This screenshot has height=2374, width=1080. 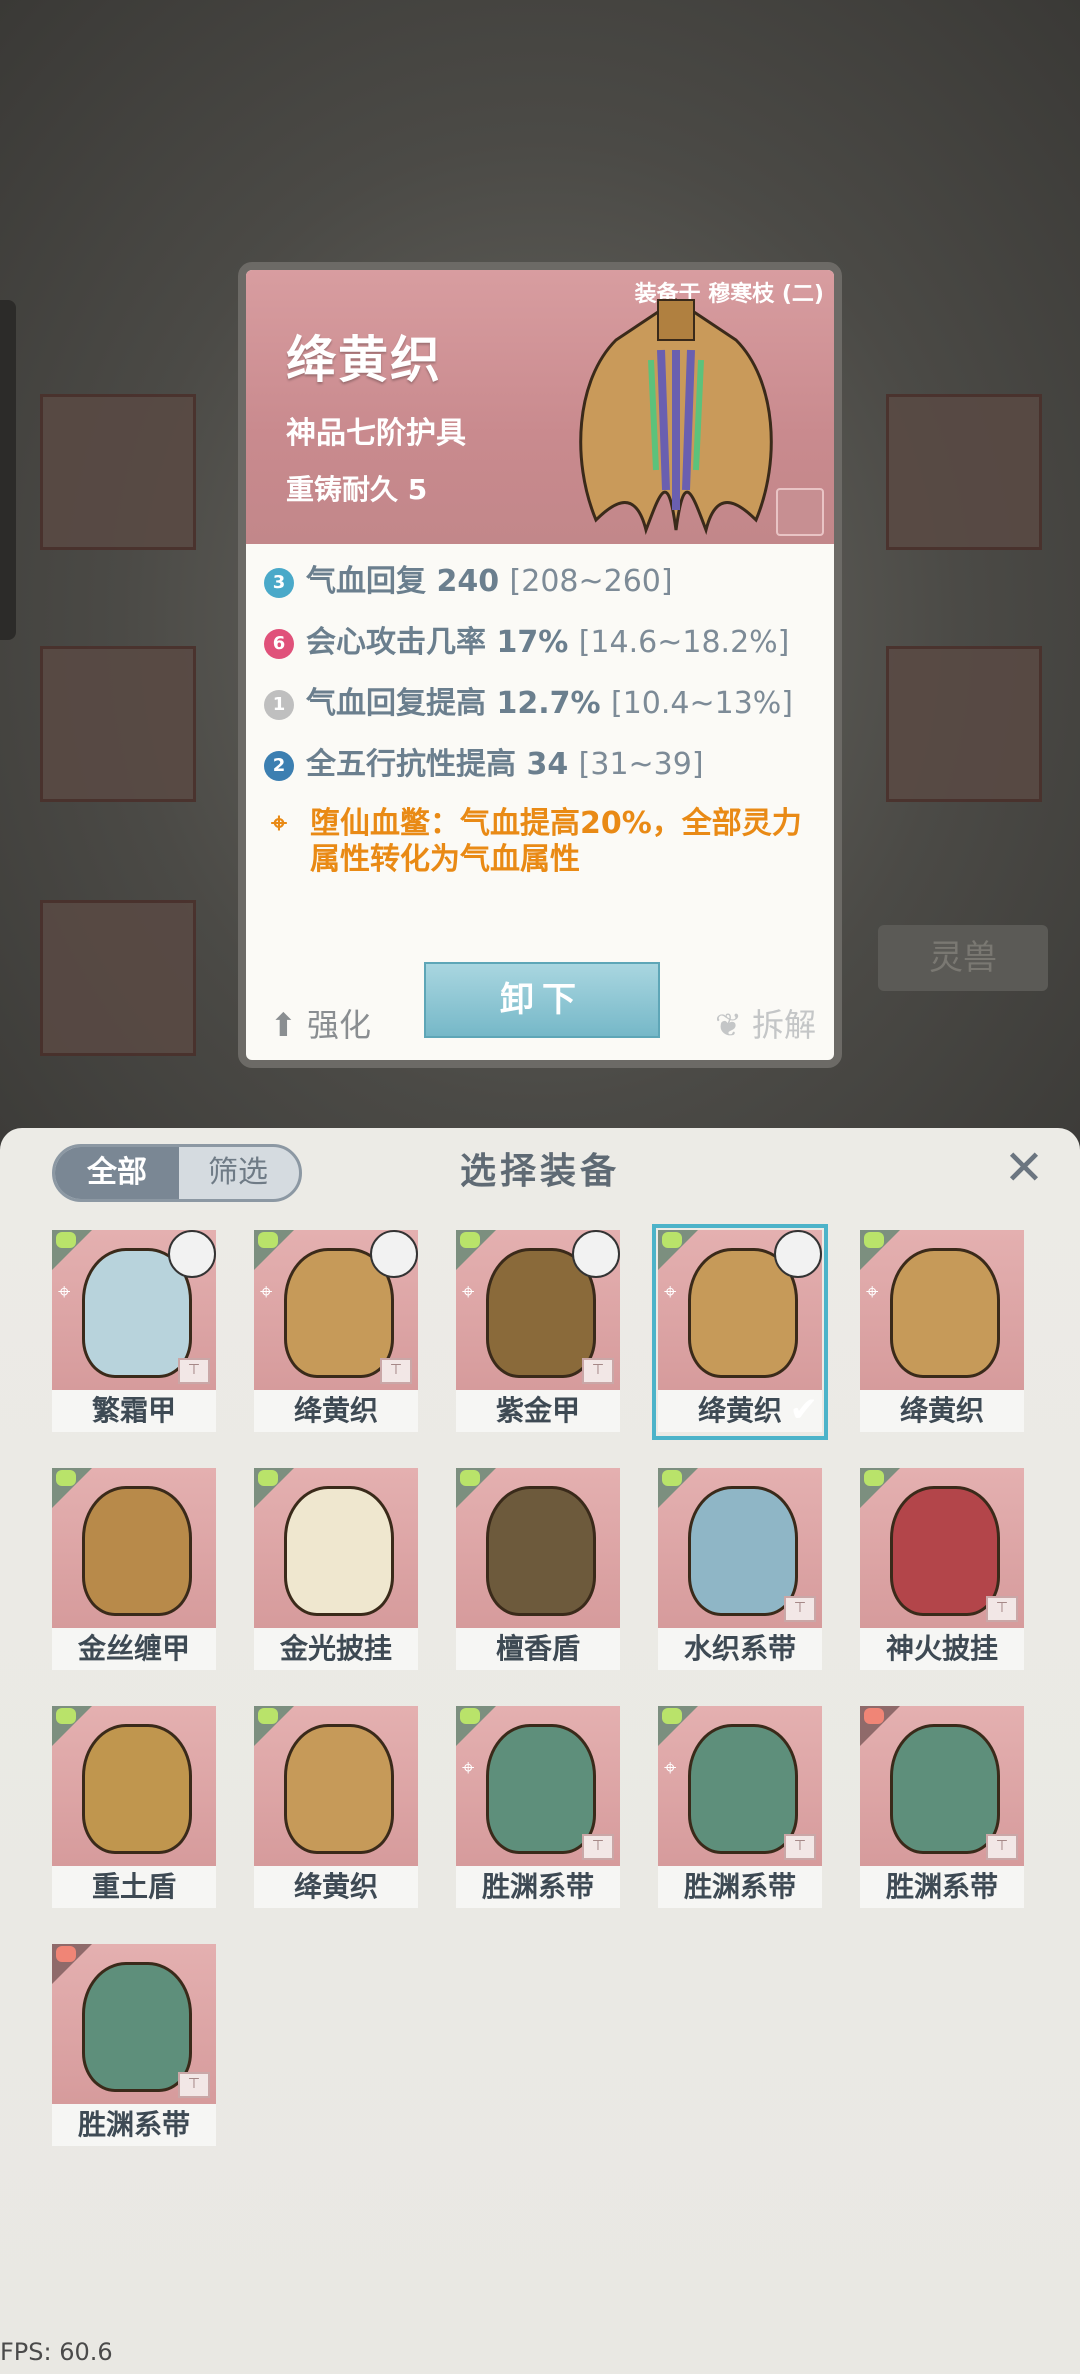 What do you see at coordinates (279, 704) in the screenshot?
I see `stat-level-badge: 1` at bounding box center [279, 704].